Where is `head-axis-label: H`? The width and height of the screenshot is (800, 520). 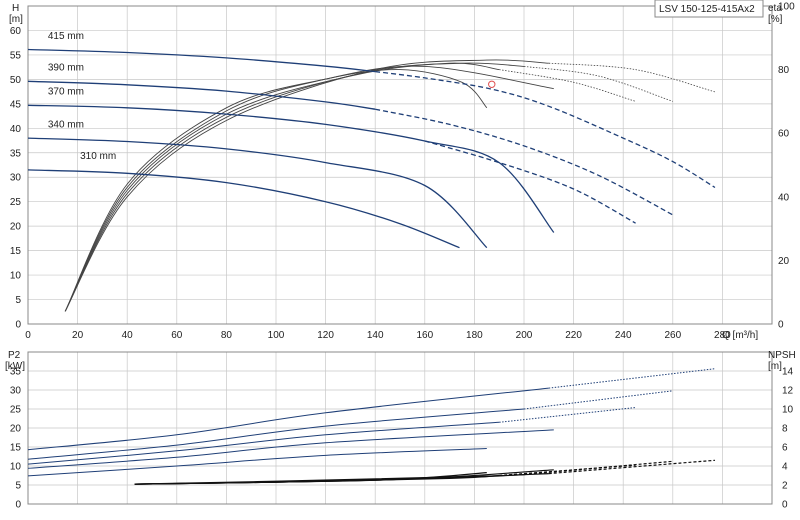 head-axis-label: H is located at coordinates (15, 8).